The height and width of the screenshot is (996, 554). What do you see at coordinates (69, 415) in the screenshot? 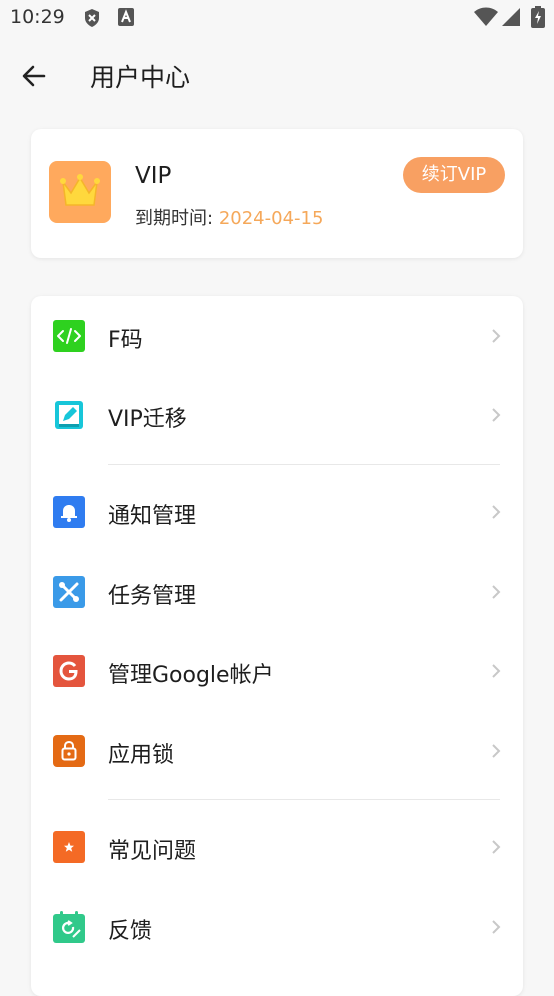
I see `edit-icon` at bounding box center [69, 415].